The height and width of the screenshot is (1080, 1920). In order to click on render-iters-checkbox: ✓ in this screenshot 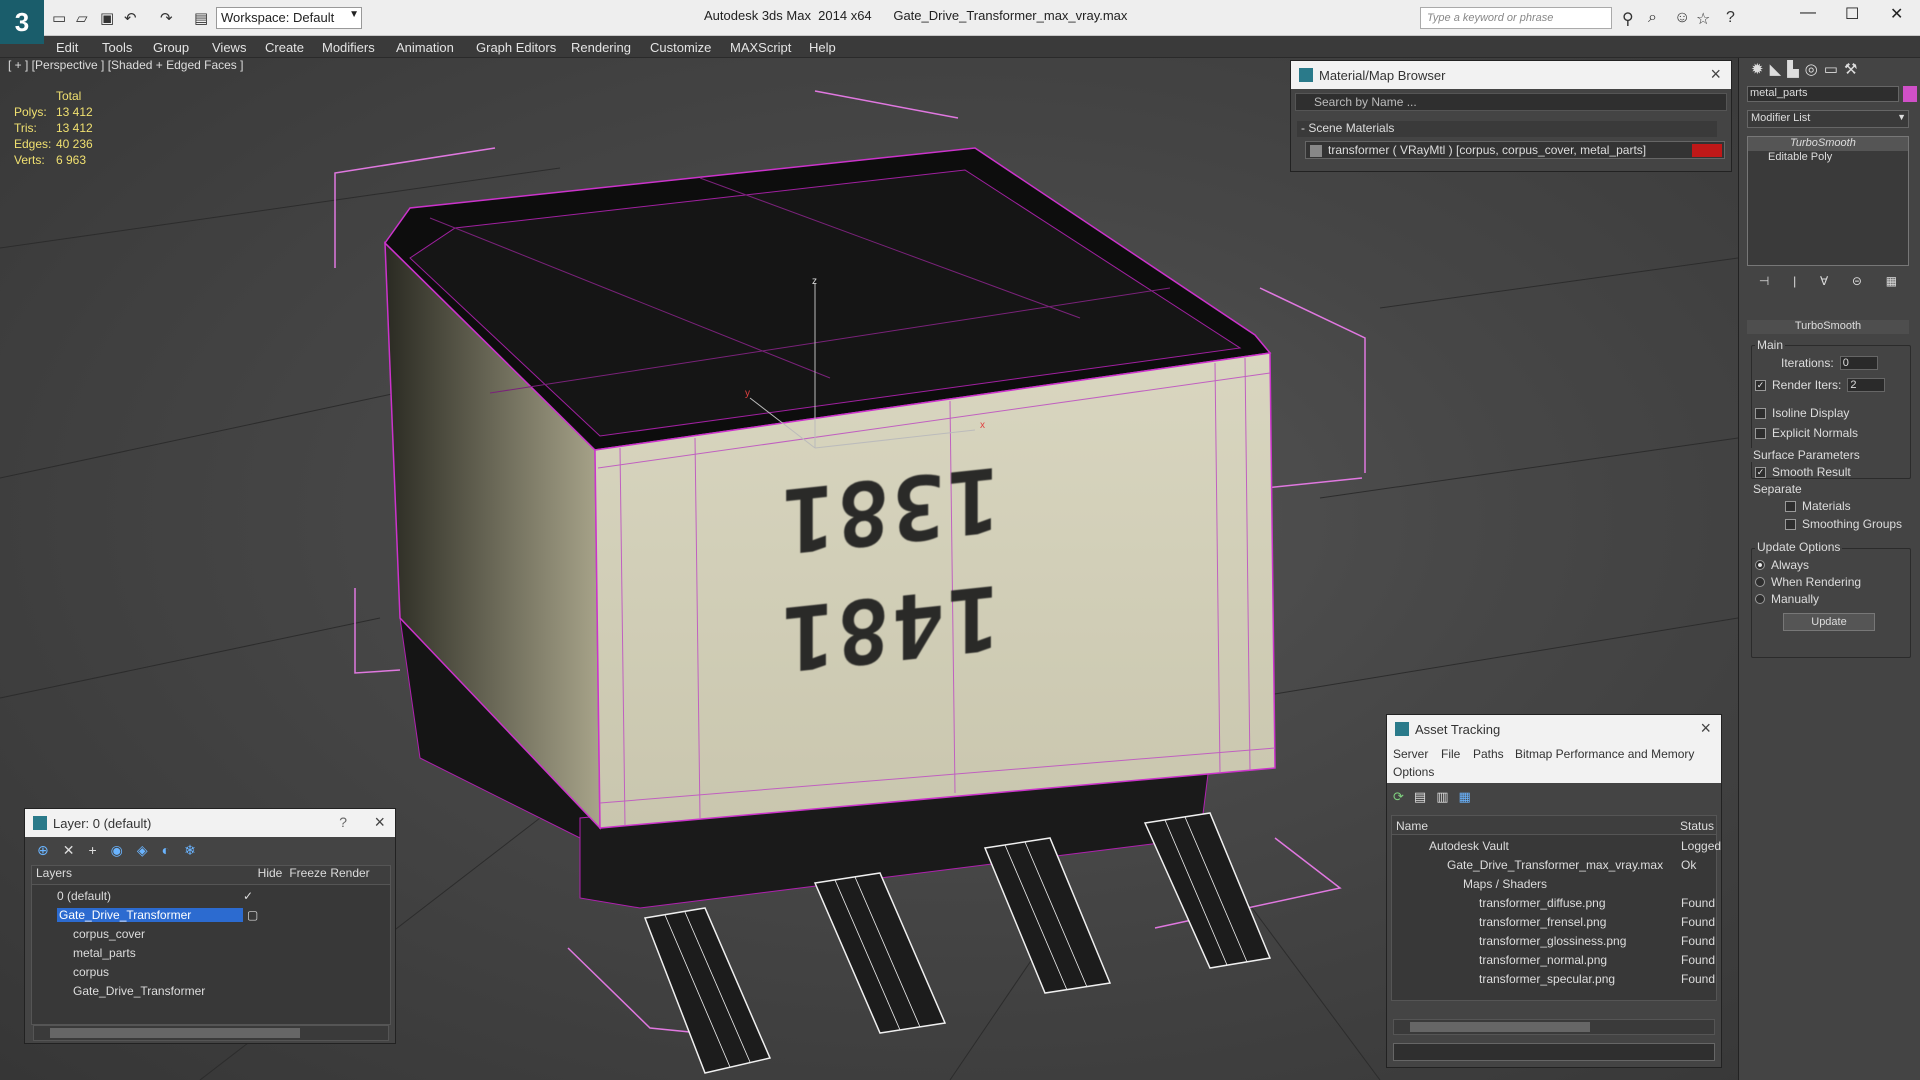, I will do `click(1760, 385)`.